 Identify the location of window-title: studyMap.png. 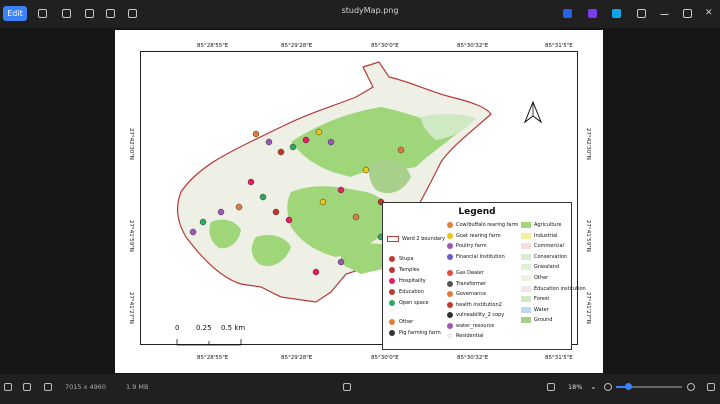
(370, 10).